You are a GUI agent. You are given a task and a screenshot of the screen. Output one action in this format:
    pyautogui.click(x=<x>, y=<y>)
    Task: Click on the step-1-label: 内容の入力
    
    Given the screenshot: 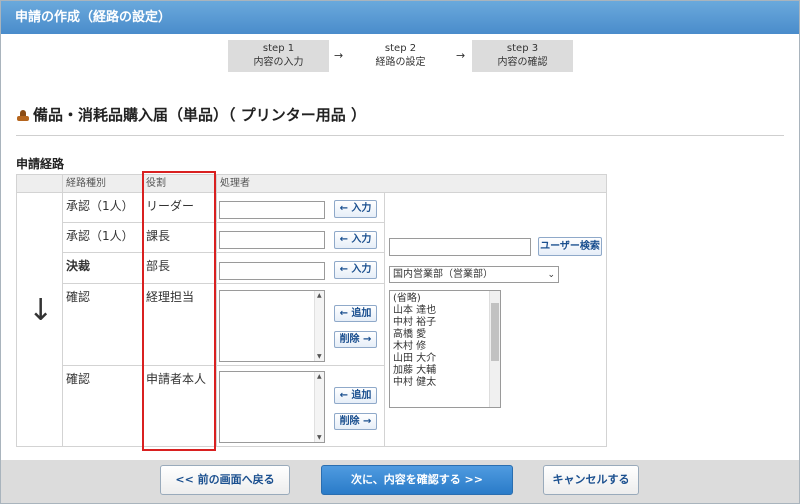 What is the action you would take?
    pyautogui.click(x=278, y=62)
    